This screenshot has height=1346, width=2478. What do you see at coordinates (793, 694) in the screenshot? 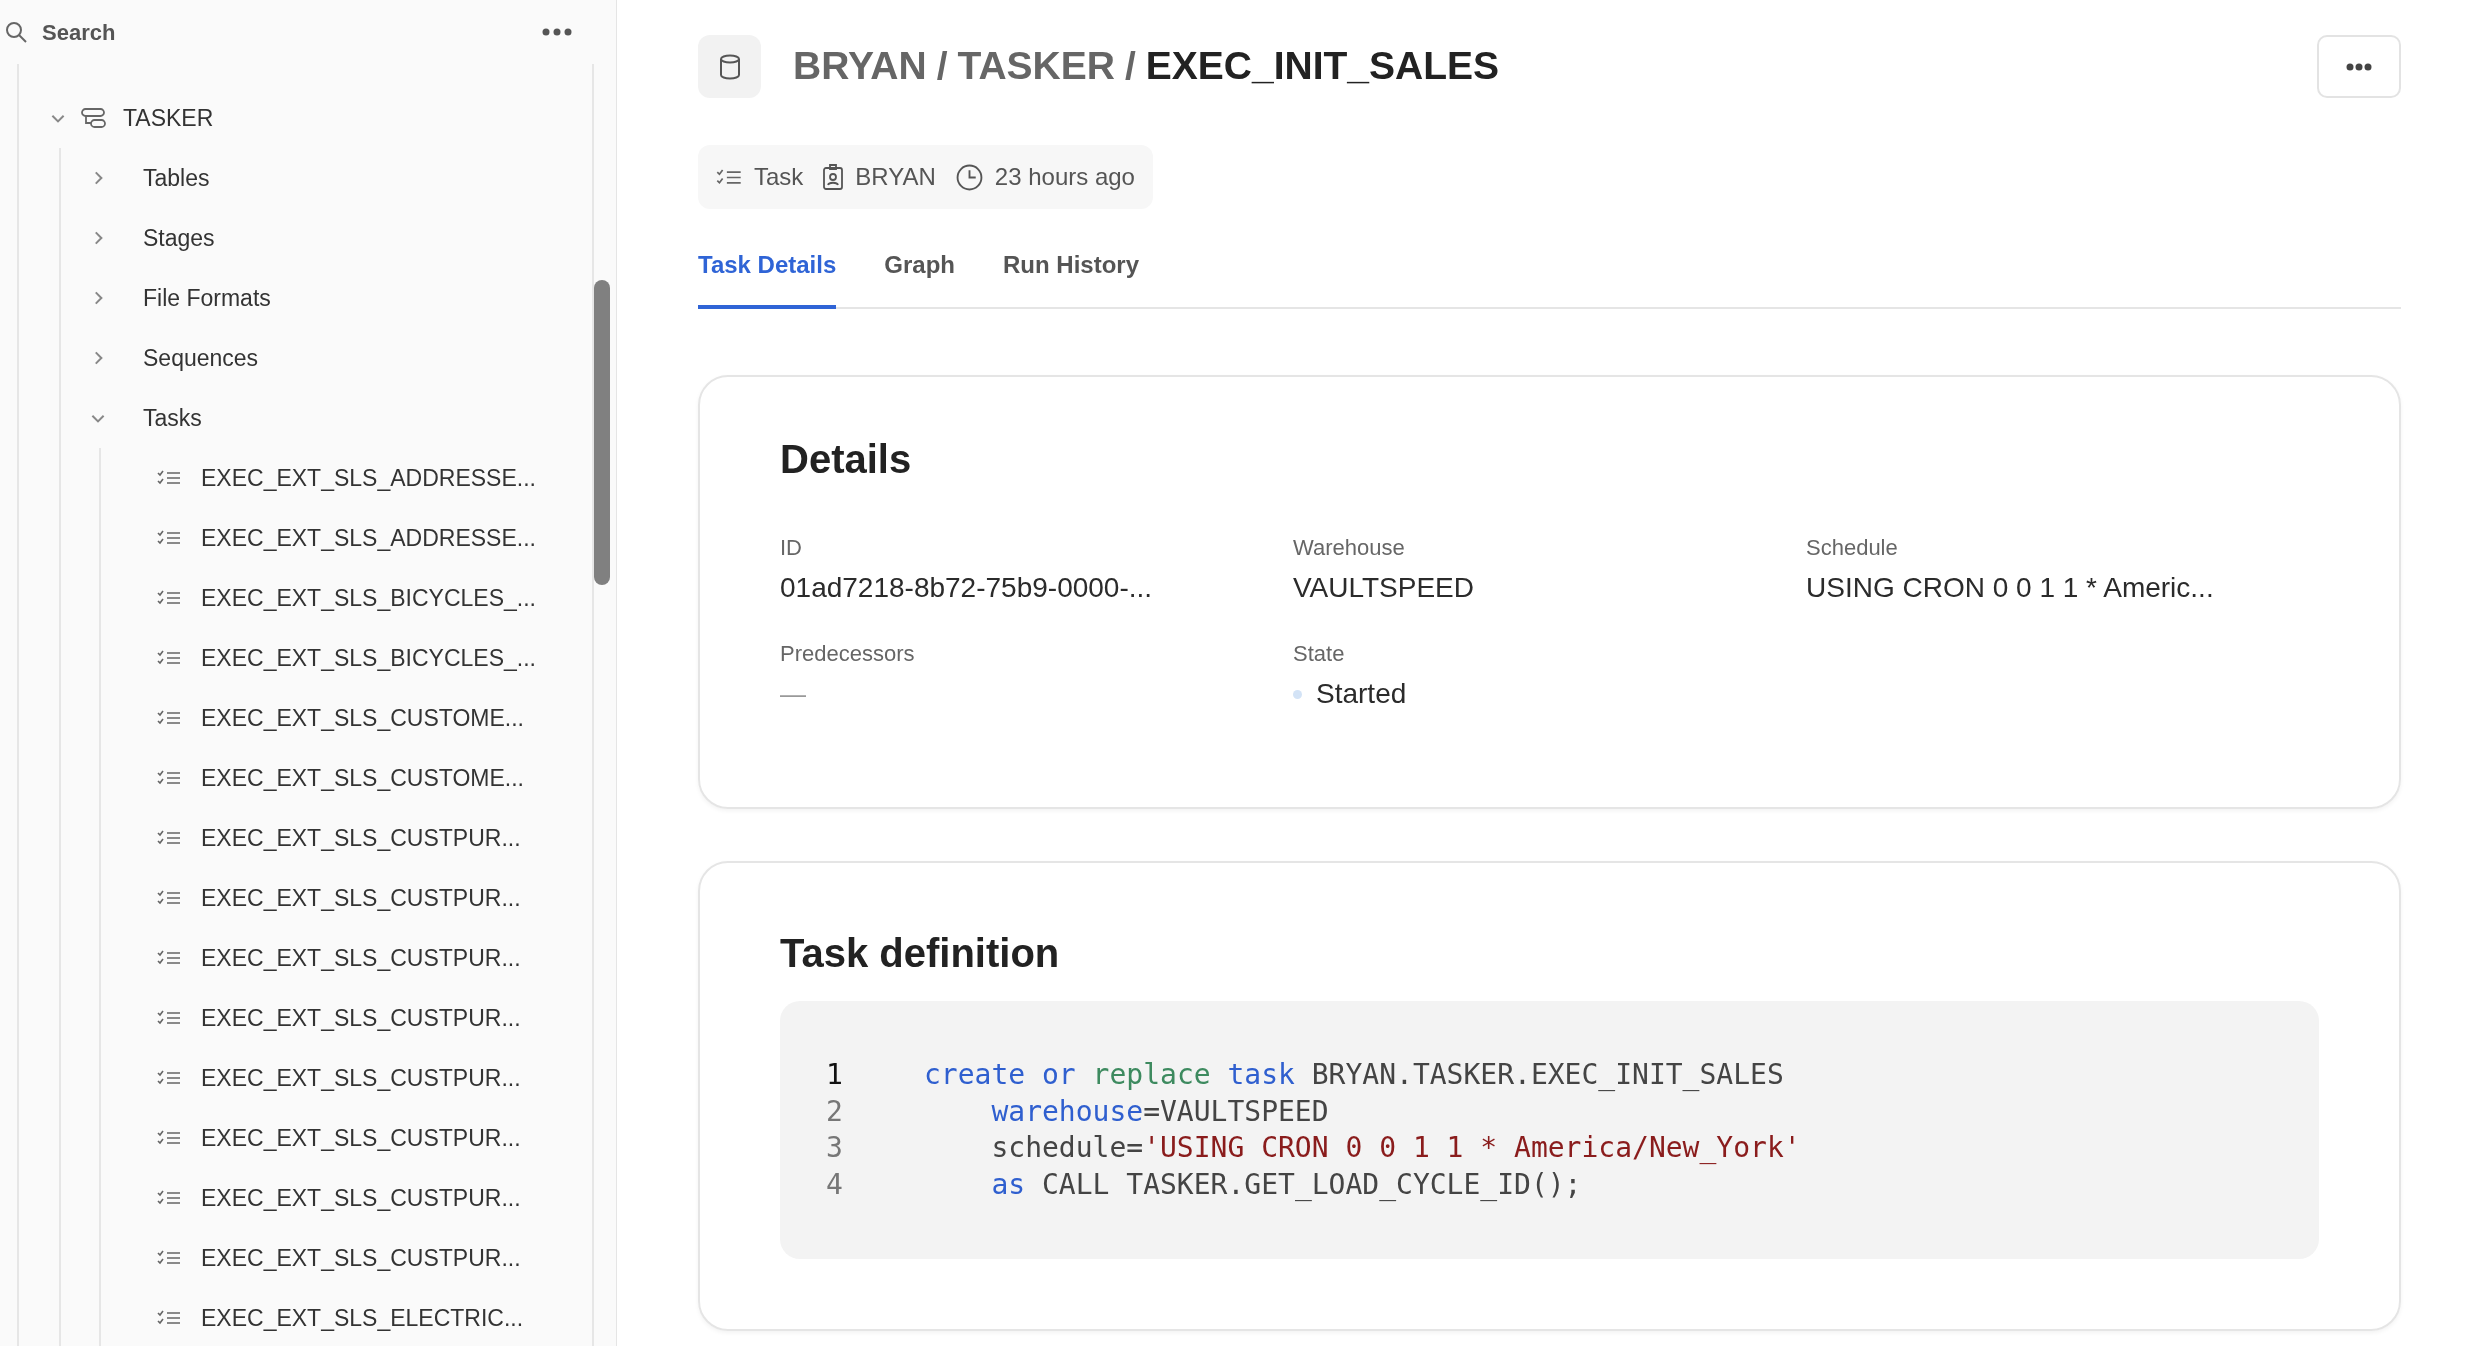
I see `field-value: —` at bounding box center [793, 694].